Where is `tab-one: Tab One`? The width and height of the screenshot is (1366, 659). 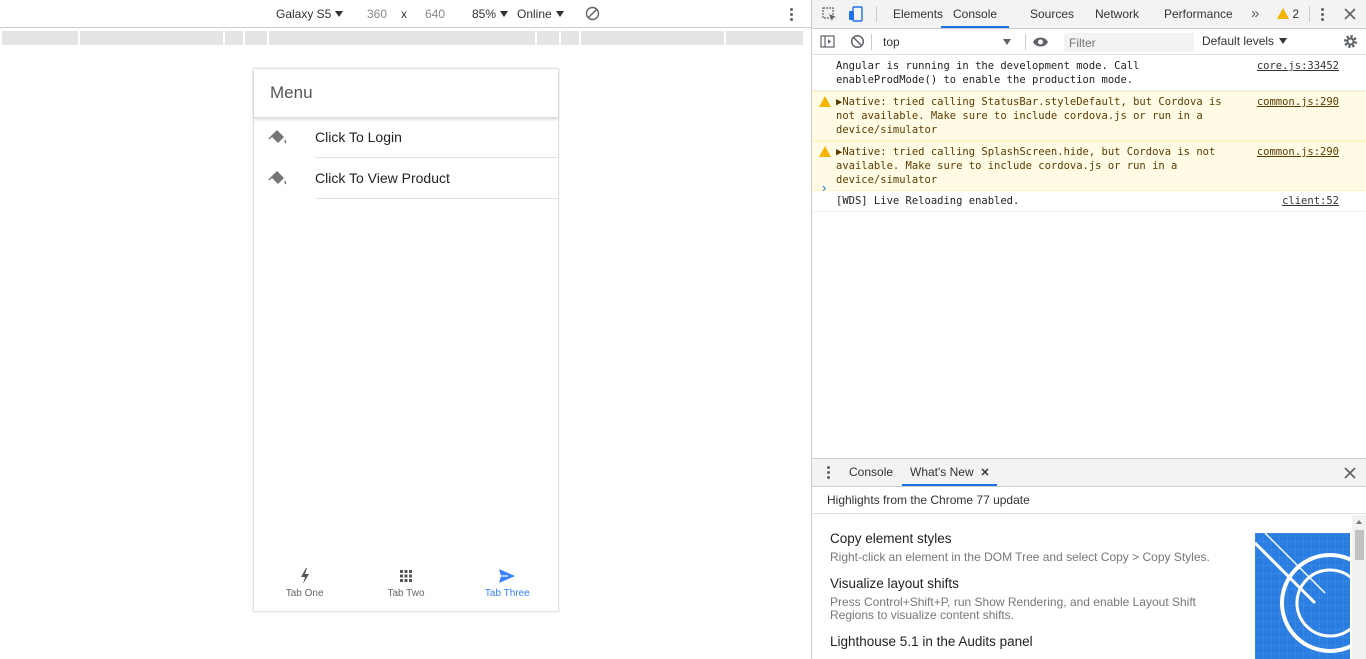 tab-one: Tab One is located at coordinates (304, 587).